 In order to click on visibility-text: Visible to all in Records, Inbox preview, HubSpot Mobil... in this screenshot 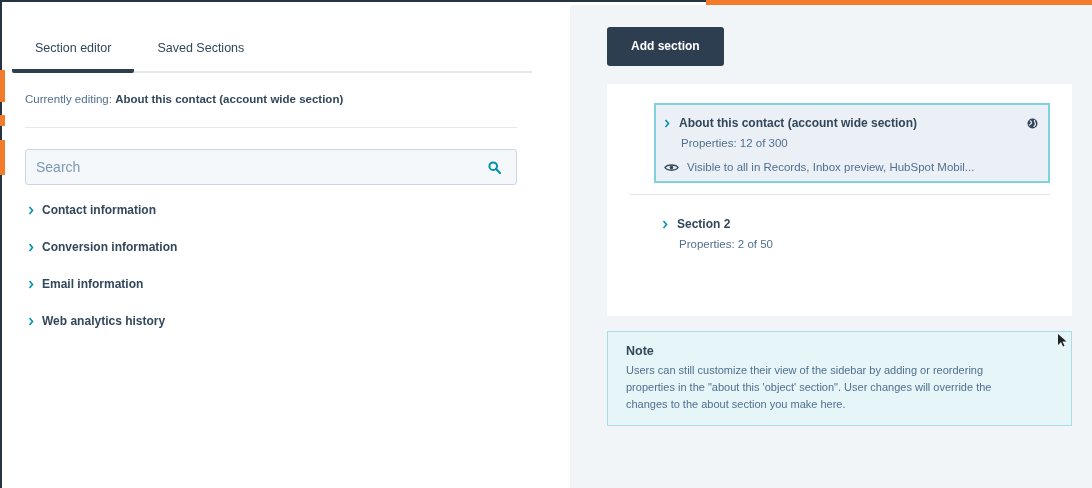, I will do `click(831, 167)`.